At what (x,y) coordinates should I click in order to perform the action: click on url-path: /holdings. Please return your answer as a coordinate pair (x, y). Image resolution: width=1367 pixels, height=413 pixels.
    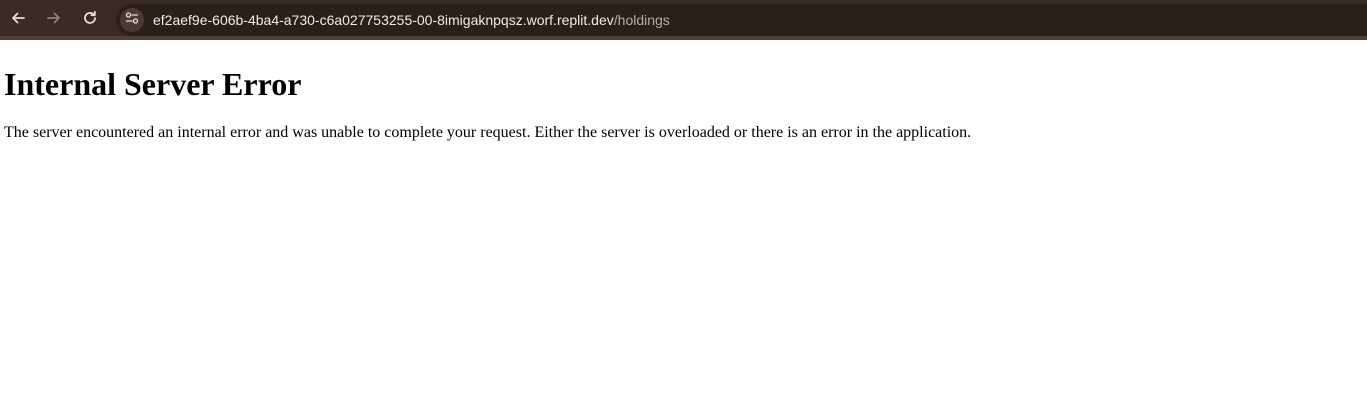
    Looking at the image, I should click on (641, 20).